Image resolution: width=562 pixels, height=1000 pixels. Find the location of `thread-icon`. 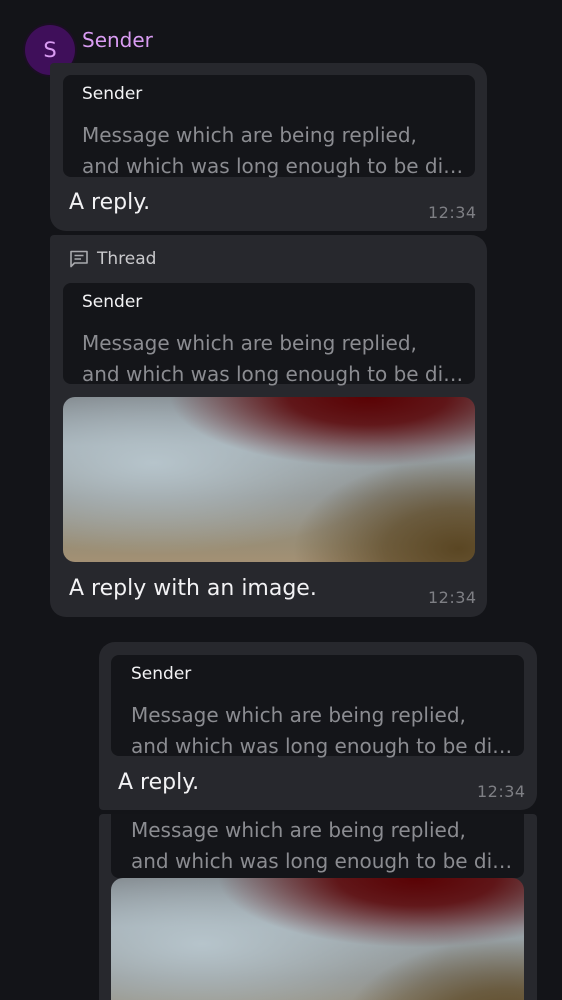

thread-icon is located at coordinates (79, 259).